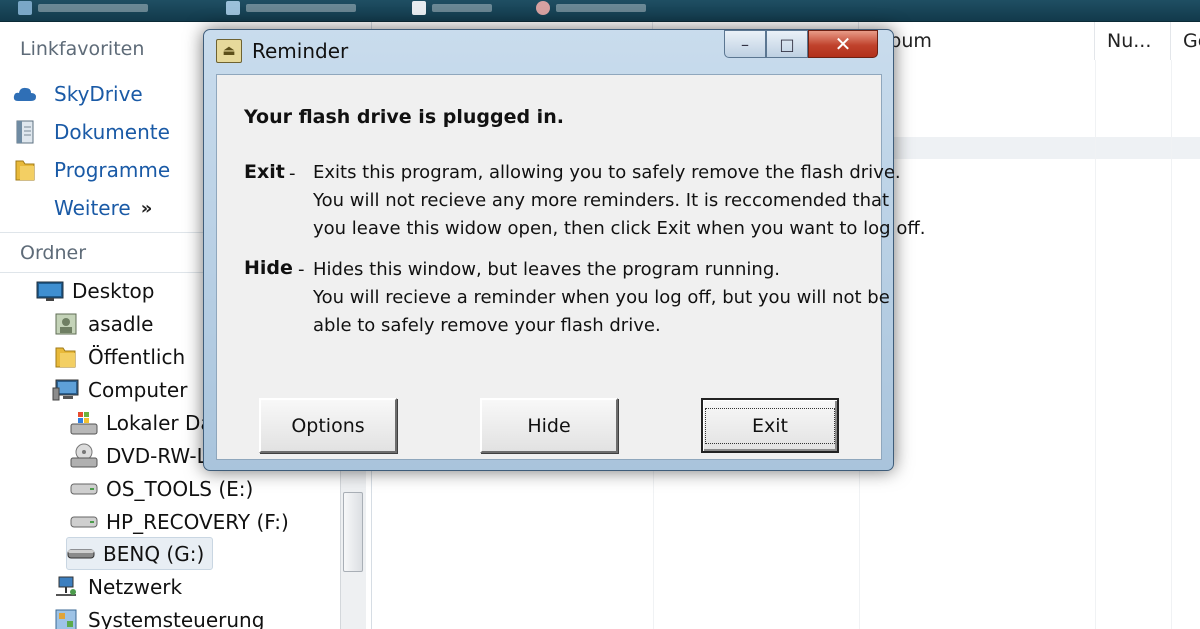  I want to click on hide-keyword: Hide, so click(268, 268).